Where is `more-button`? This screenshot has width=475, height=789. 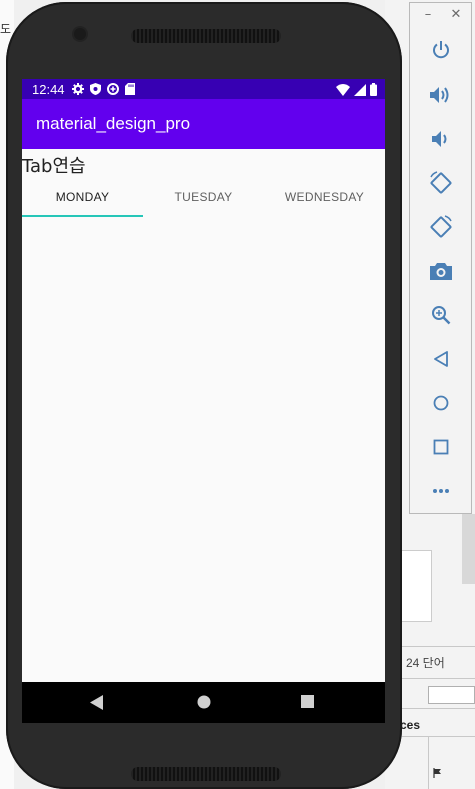
more-button is located at coordinates (441, 491).